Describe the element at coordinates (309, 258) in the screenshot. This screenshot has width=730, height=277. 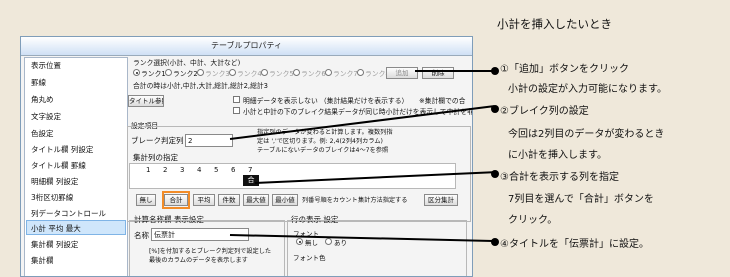
I see `row-font-color-label: フォント色` at that location.